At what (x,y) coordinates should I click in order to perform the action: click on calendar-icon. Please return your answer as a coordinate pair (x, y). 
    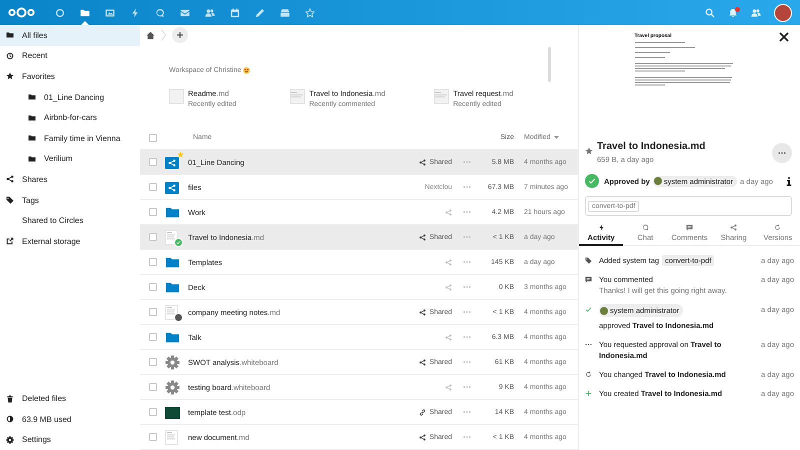
    Looking at the image, I should click on (235, 13).